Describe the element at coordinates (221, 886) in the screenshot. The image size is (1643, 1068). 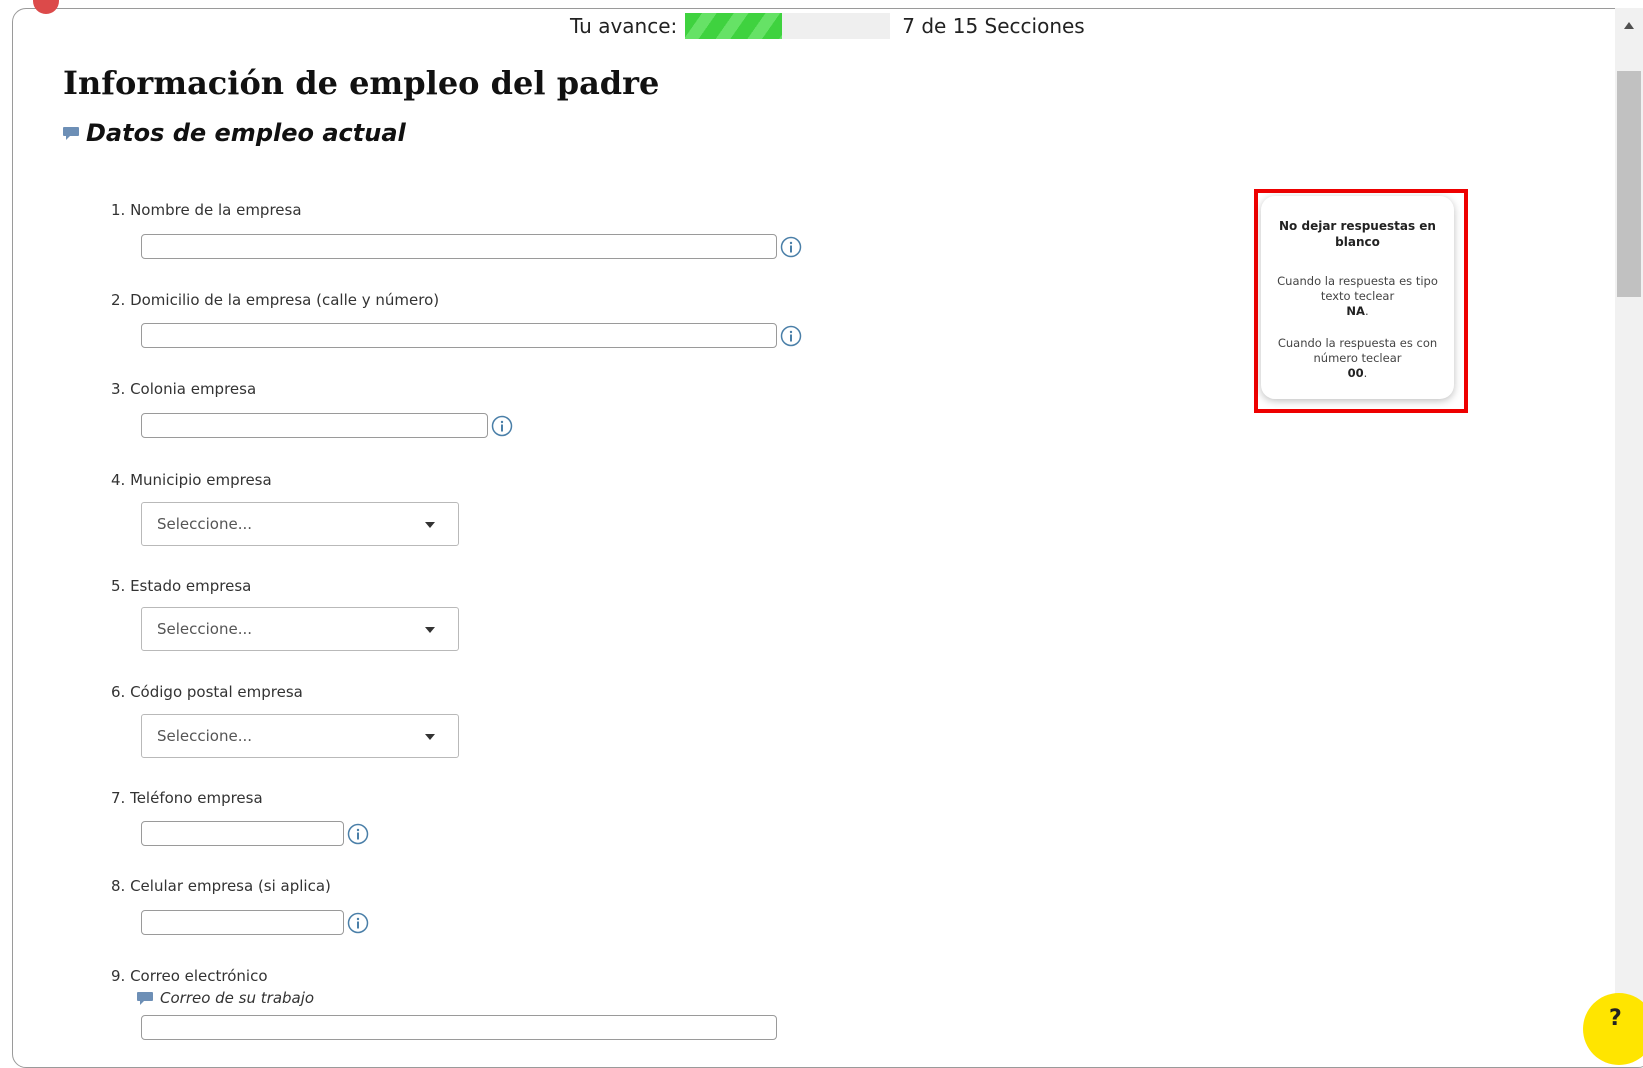
I see `company-cellphone-label: 8. Celular empresa (si aplica)` at that location.